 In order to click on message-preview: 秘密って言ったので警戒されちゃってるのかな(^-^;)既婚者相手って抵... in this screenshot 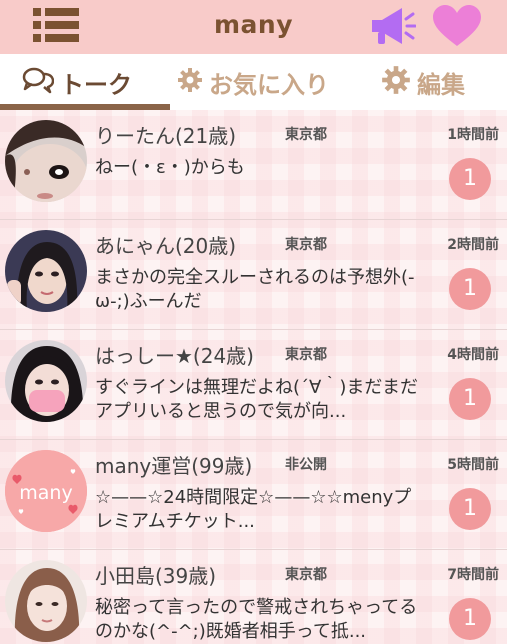, I will do `click(256, 619)`.